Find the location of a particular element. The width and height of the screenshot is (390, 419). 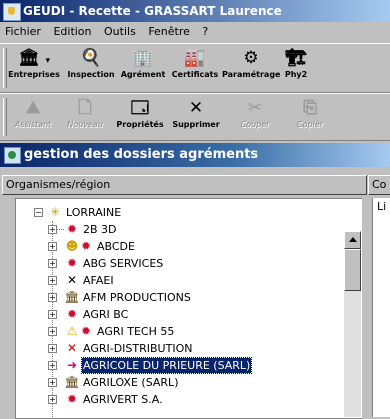

agrement-button: 🏢 Agrément is located at coordinates (143, 67).